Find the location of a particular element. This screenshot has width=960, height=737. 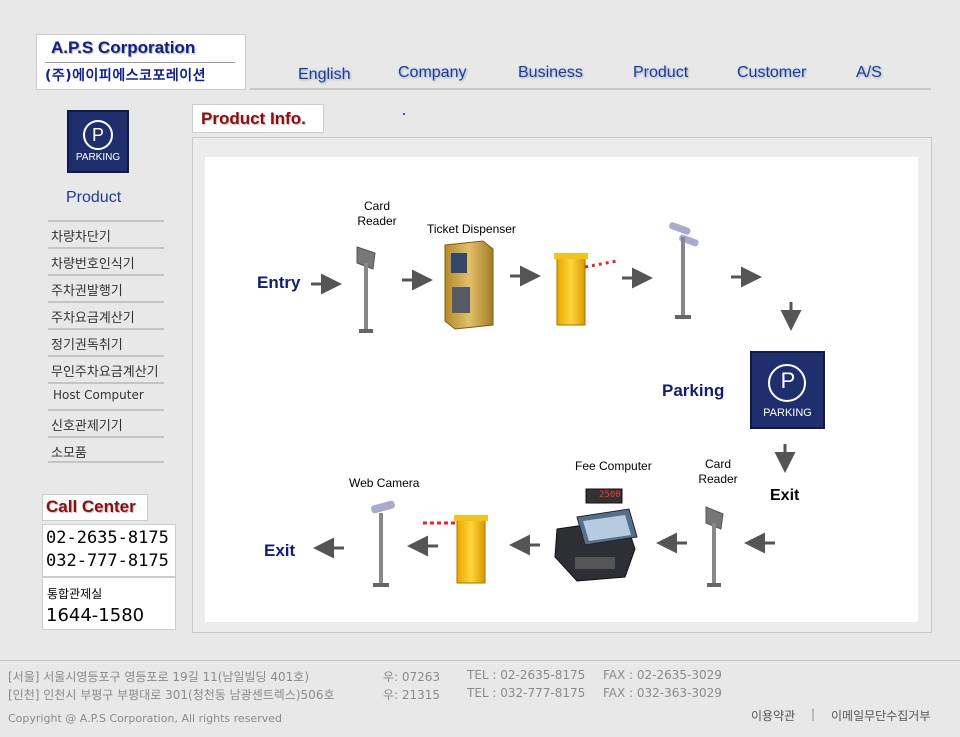

footer-divider is located at coordinates (480, 660).